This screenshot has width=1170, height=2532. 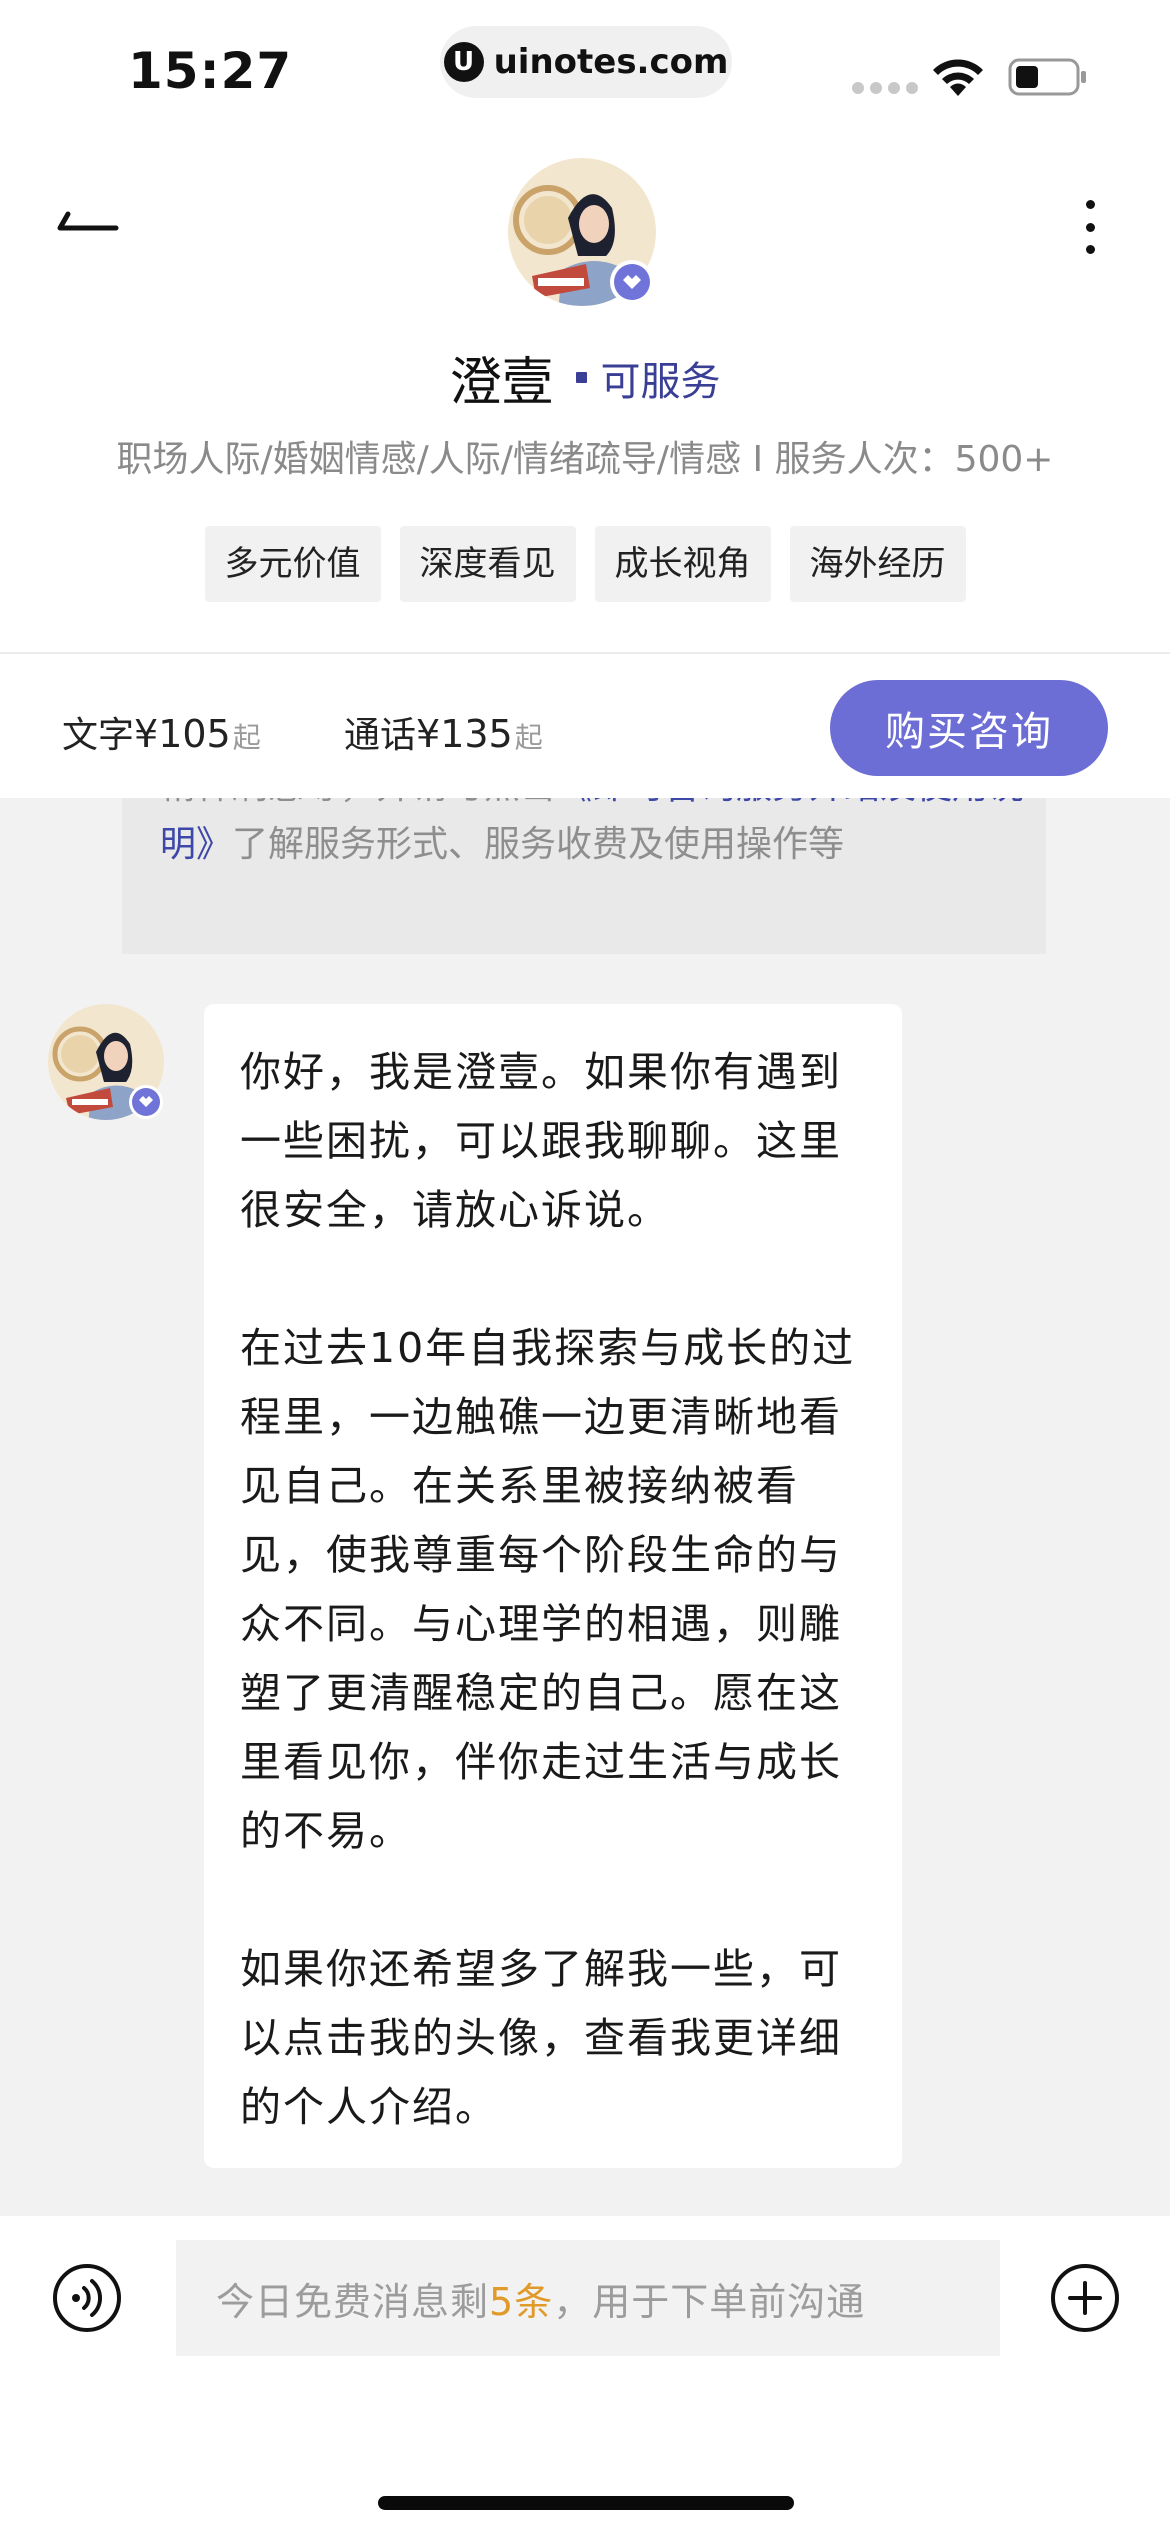 I want to click on free-message-count: 5条, so click(x=521, y=2301).